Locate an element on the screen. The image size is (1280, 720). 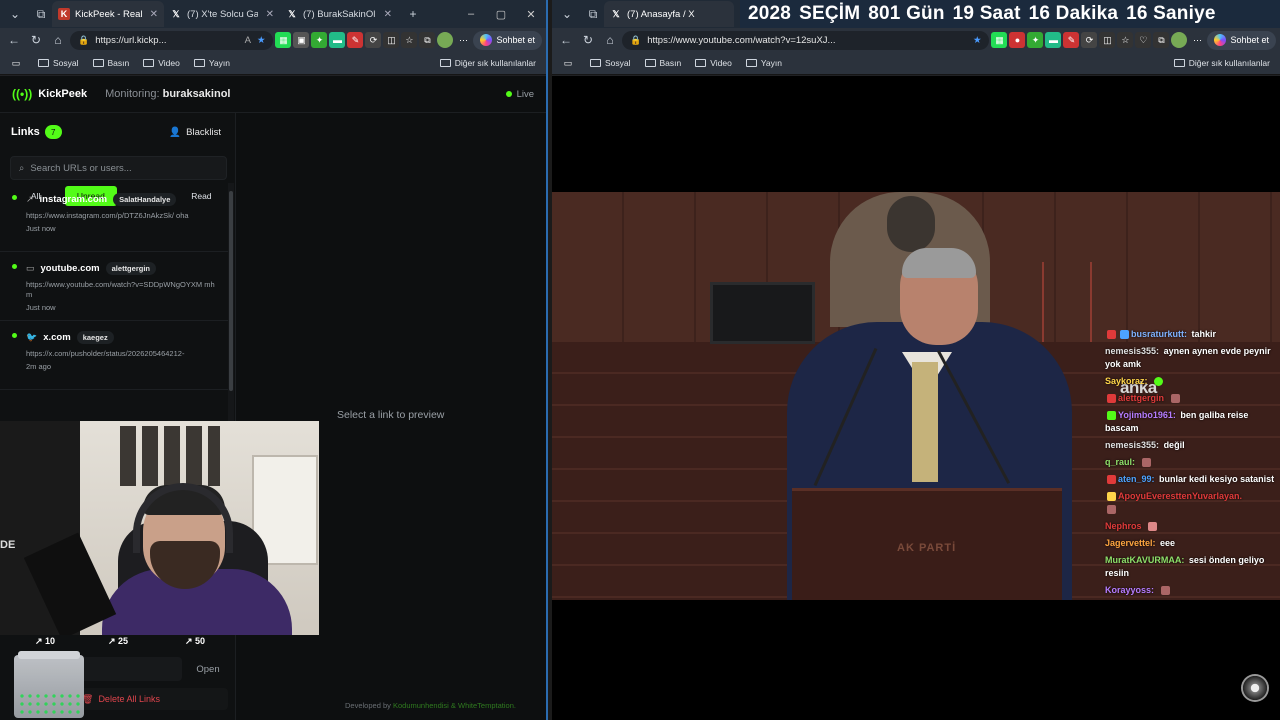
youtube-icon: ▭ is located at coordinates (30, 268).